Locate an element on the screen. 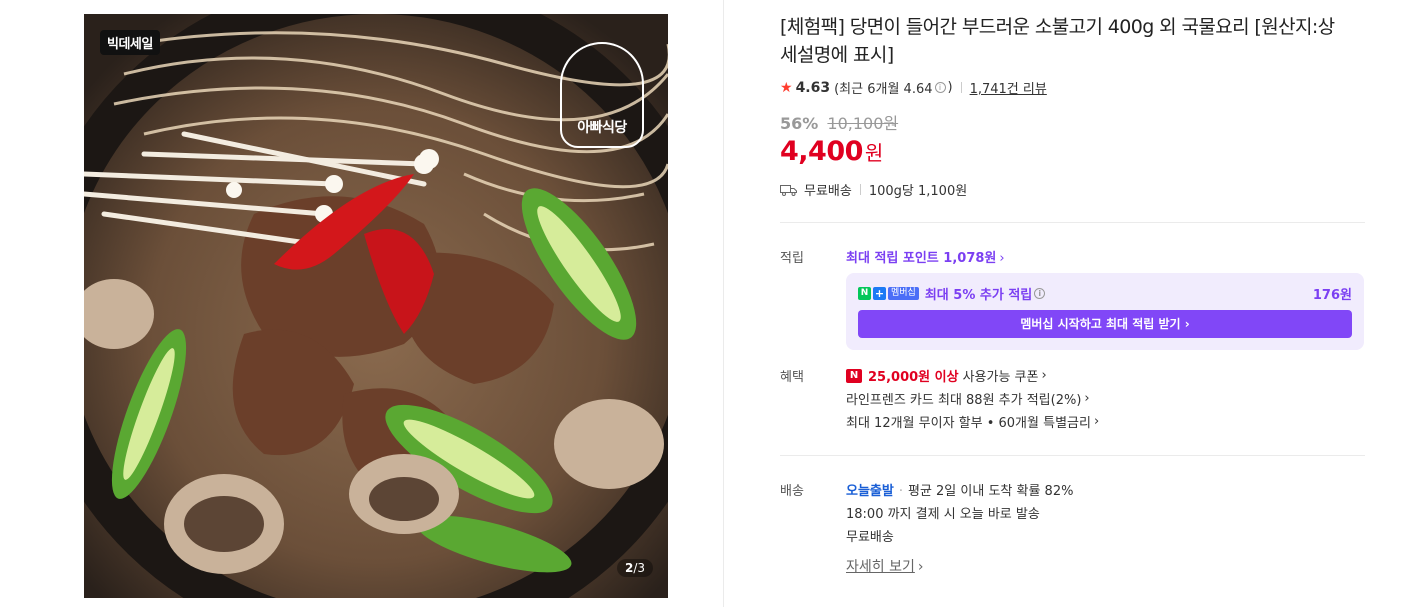 The width and height of the screenshot is (1405, 607). truck-icon is located at coordinates (788, 190).